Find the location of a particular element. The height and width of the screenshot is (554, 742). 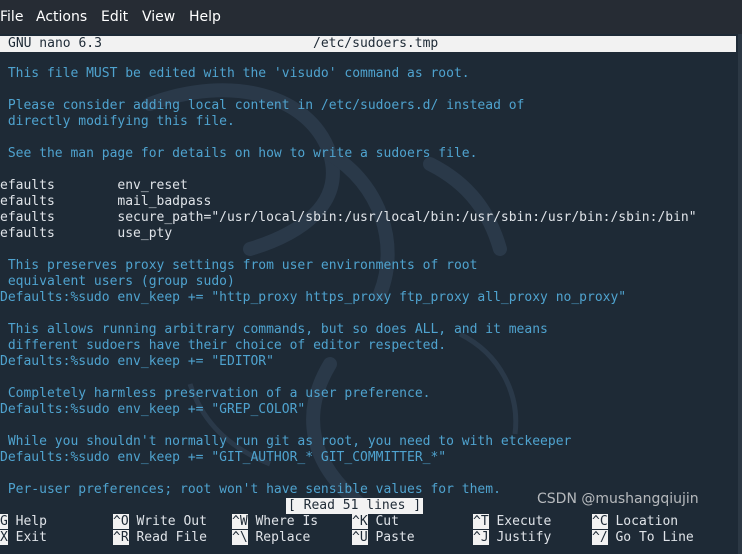

shortcut-key: ^R is located at coordinates (121, 537).